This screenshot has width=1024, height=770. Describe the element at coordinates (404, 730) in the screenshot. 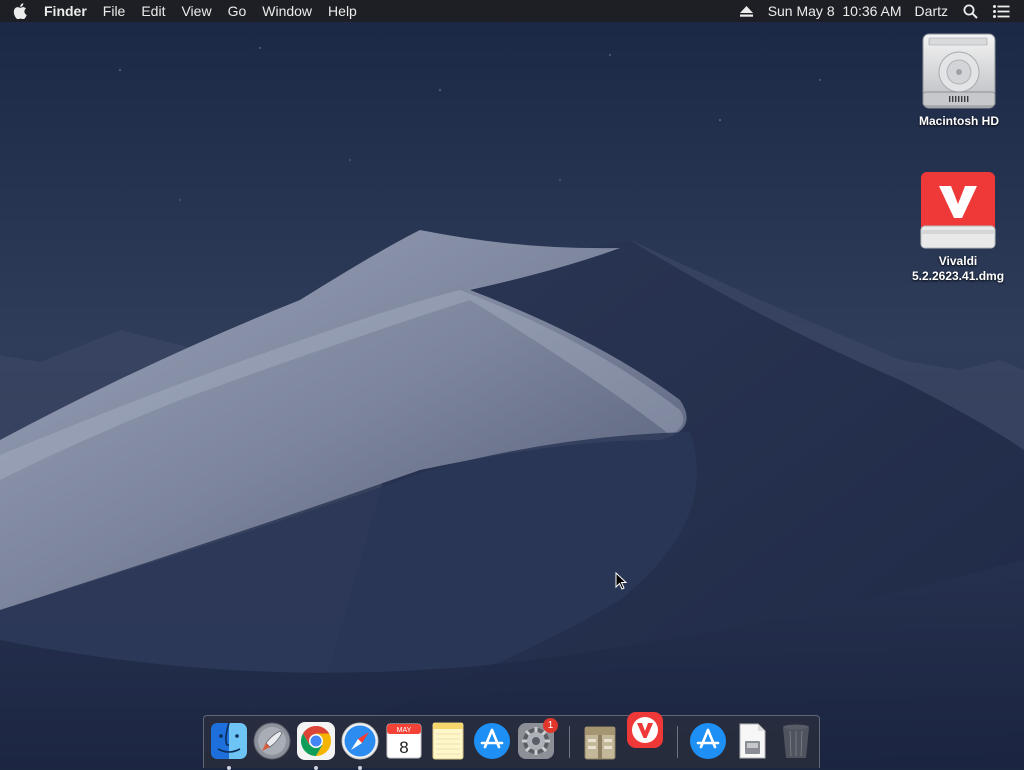

I see `calendar-month: MAY` at that location.